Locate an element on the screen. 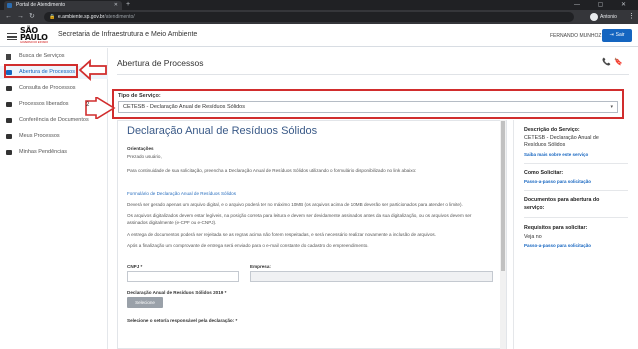 Image resolution: width=638 pixels, height=349 pixels. address-bar: 🔒 e.ambiente.sp.gov.br/atendimento/ is located at coordinates (309, 17).